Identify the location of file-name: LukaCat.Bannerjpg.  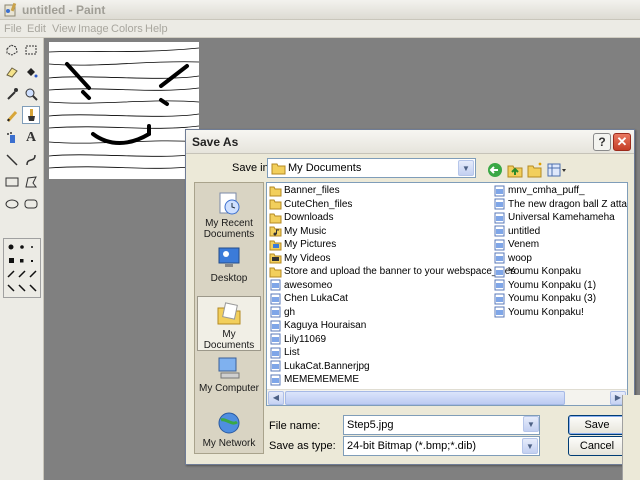
(327, 366).